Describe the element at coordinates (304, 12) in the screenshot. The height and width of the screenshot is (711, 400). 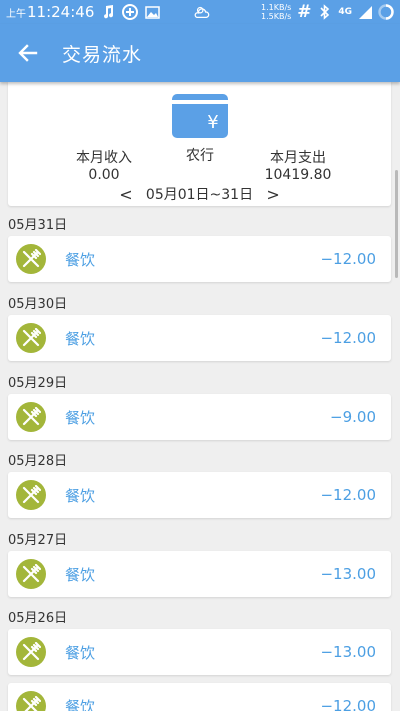
I see `hashtag-icon: #` at that location.